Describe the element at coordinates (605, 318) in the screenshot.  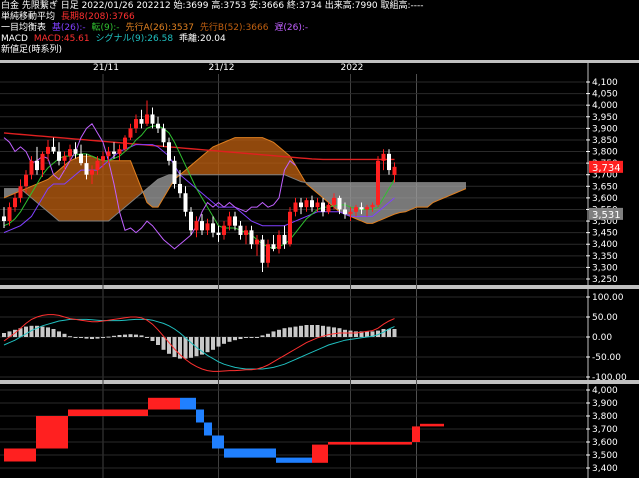
I see `macd-tick-label: 50.00` at that location.